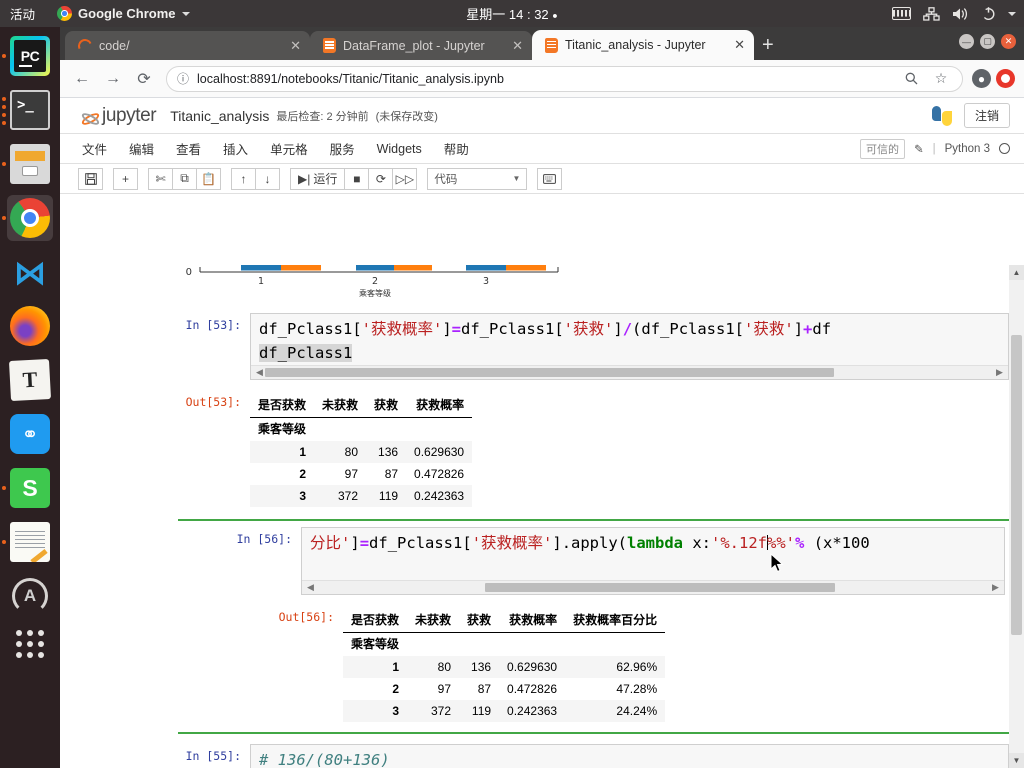  Describe the element at coordinates (30, 272) in the screenshot. I see `launcher-item-vscode: ⋈` at that location.